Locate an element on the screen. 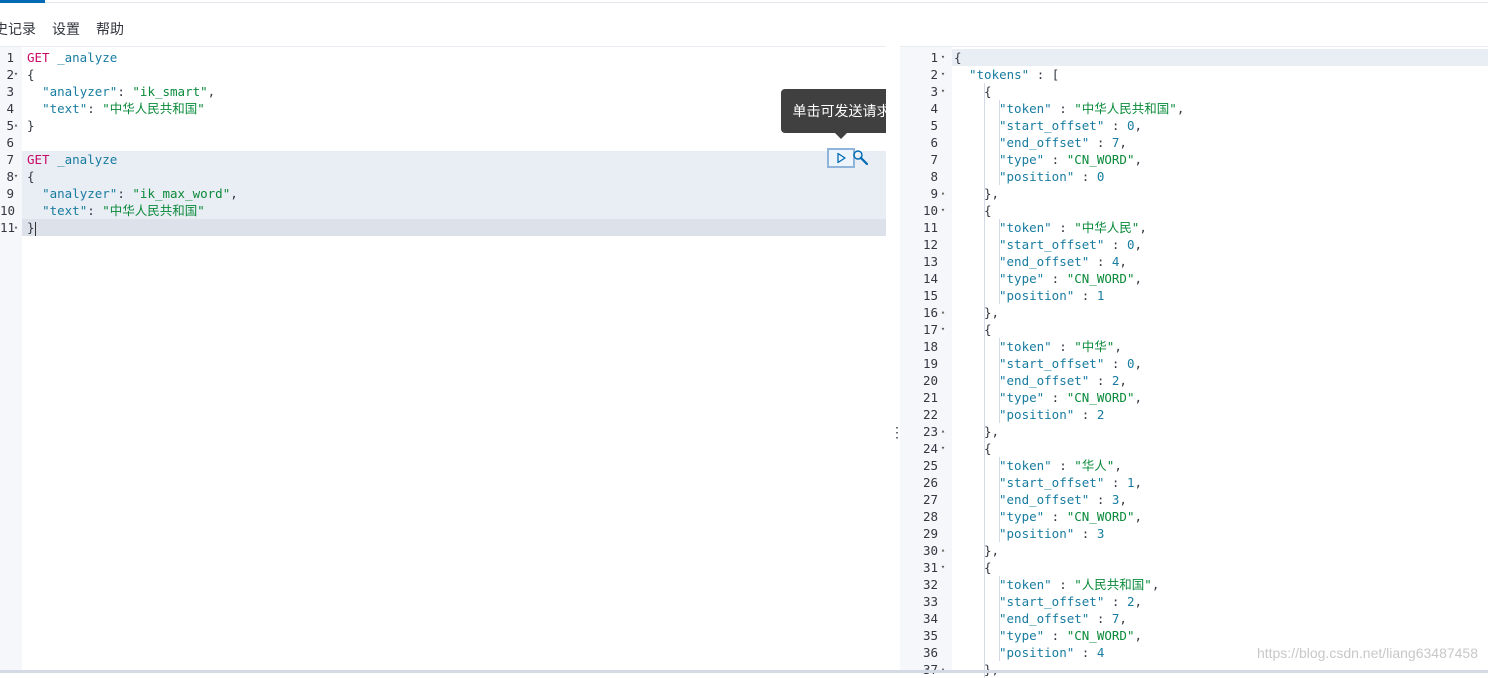  code-line: 8 ▾{ is located at coordinates (446, 176).